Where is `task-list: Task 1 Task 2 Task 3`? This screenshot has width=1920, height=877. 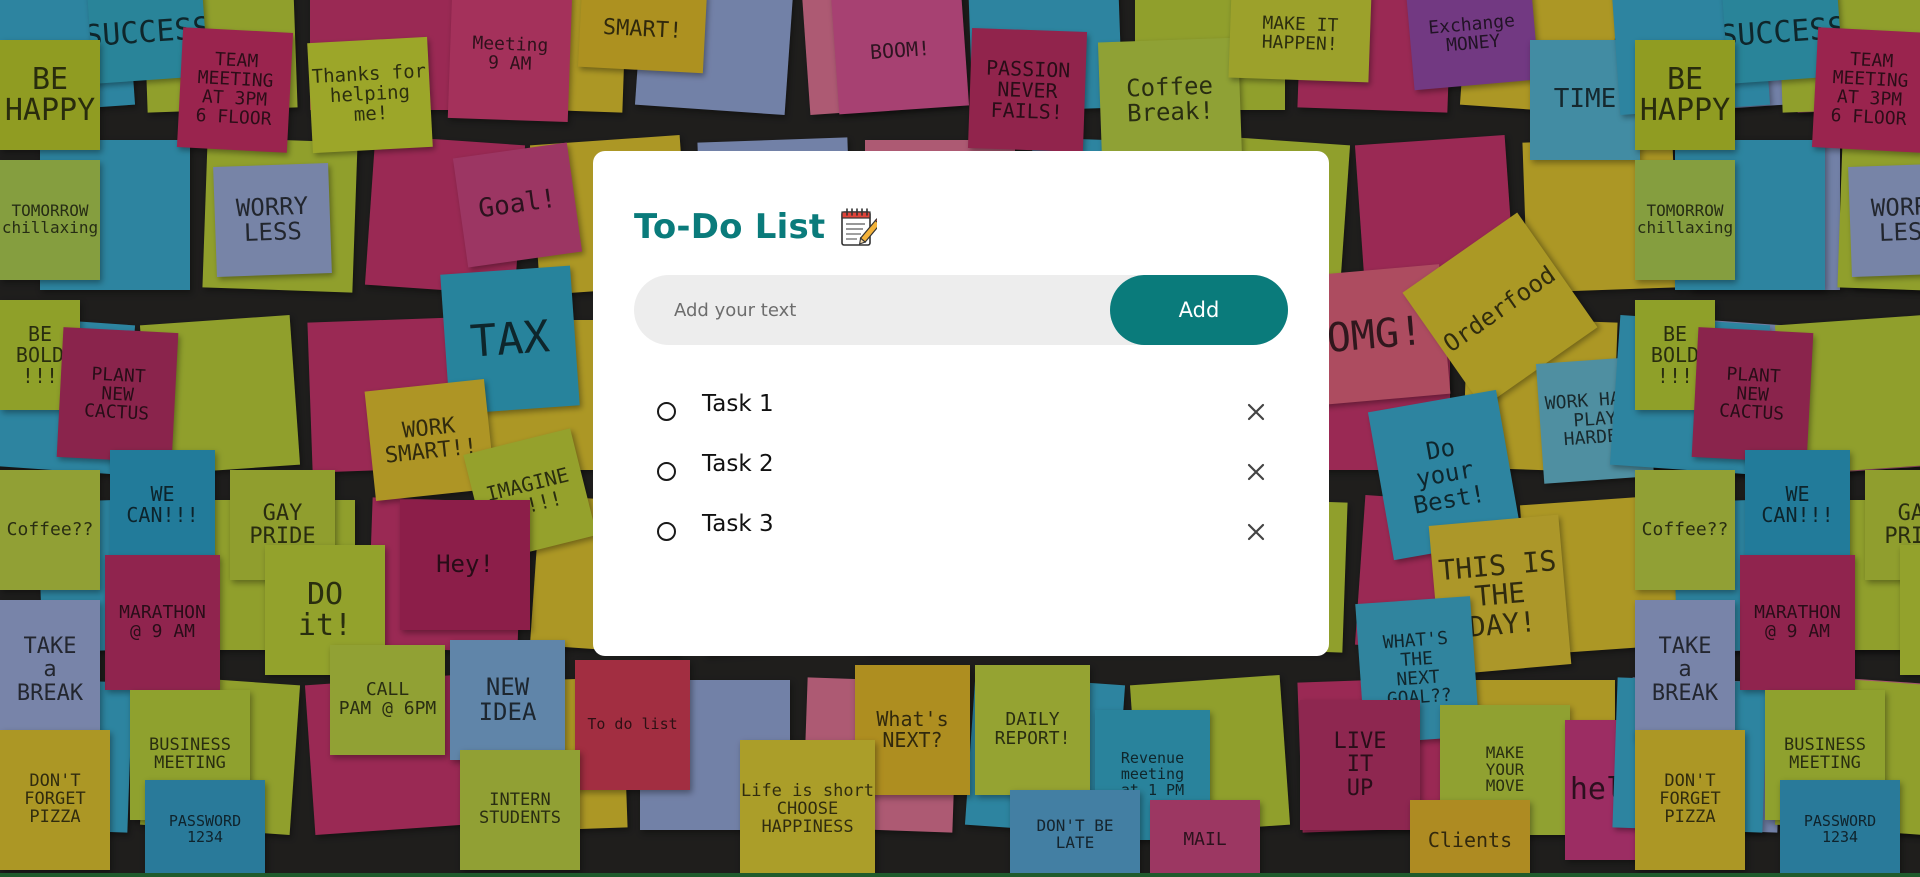 task-list: Task 1 Task 2 Task 3 is located at coordinates (961, 469).